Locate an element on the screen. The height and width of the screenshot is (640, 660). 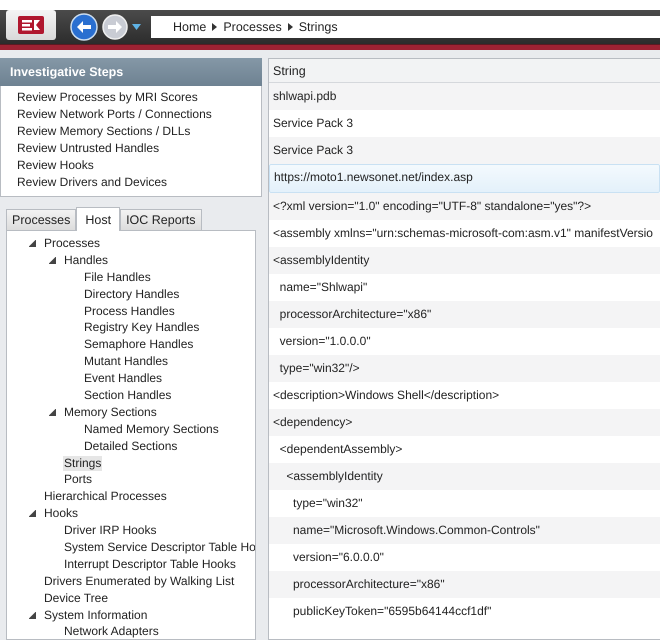
forward-button is located at coordinates (115, 27).